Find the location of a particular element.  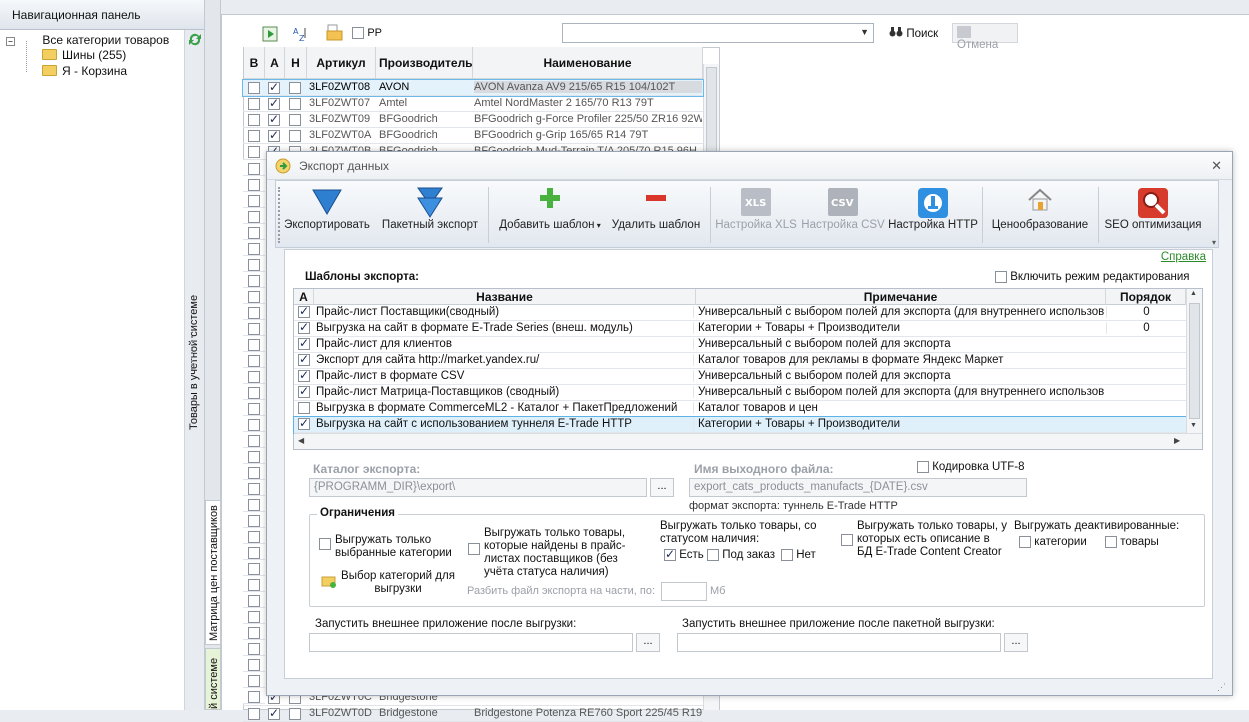

col-header-name: Наименование is located at coordinates (588, 63).